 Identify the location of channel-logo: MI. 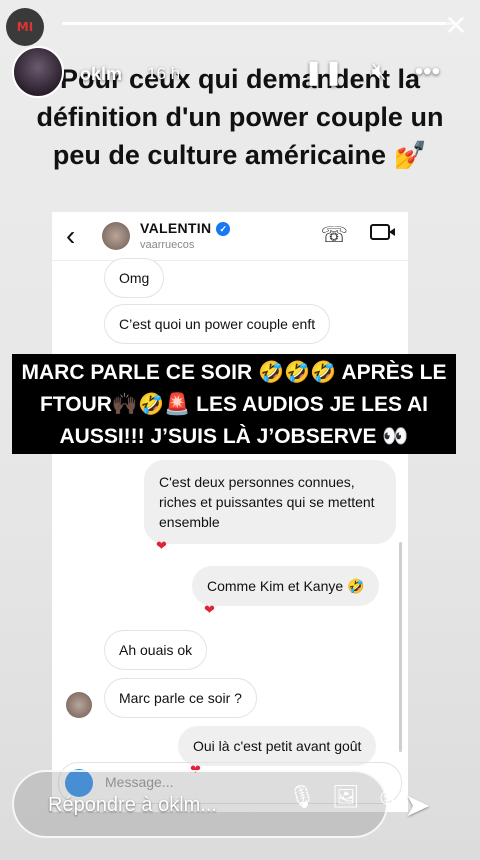
(25, 27).